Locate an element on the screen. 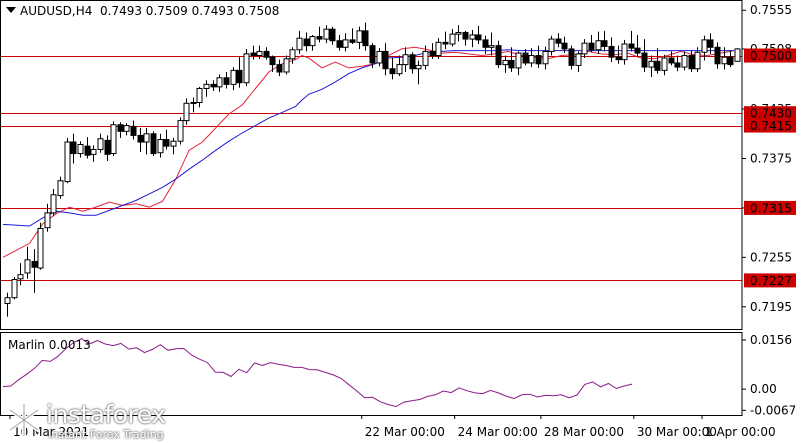 Image resolution: width=802 pixels, height=443 pixels. logo-name: instaforex is located at coordinates (106, 414).